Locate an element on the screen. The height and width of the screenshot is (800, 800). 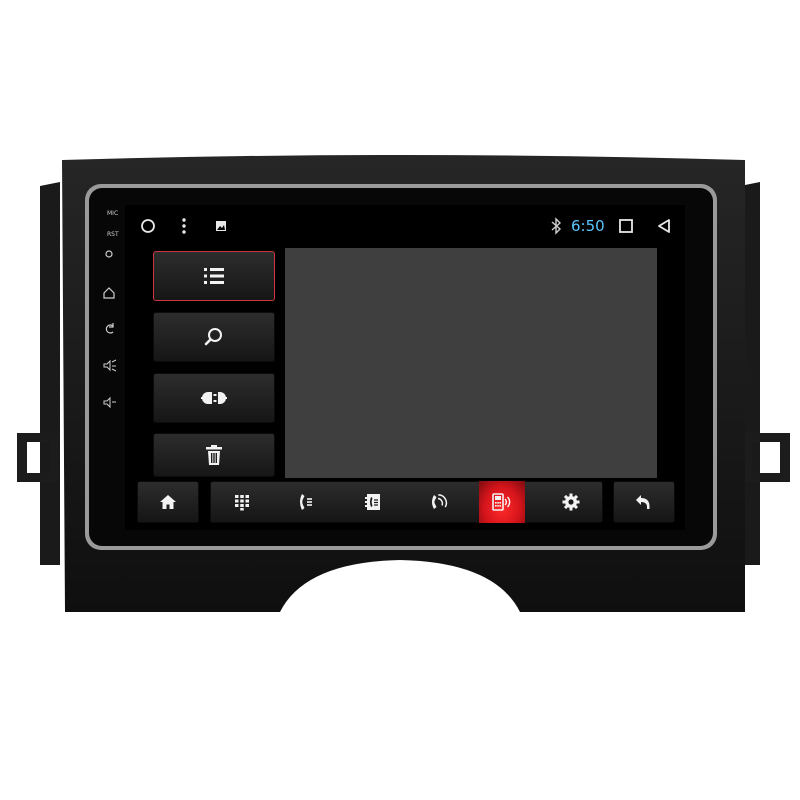
delete-button is located at coordinates (214, 455).